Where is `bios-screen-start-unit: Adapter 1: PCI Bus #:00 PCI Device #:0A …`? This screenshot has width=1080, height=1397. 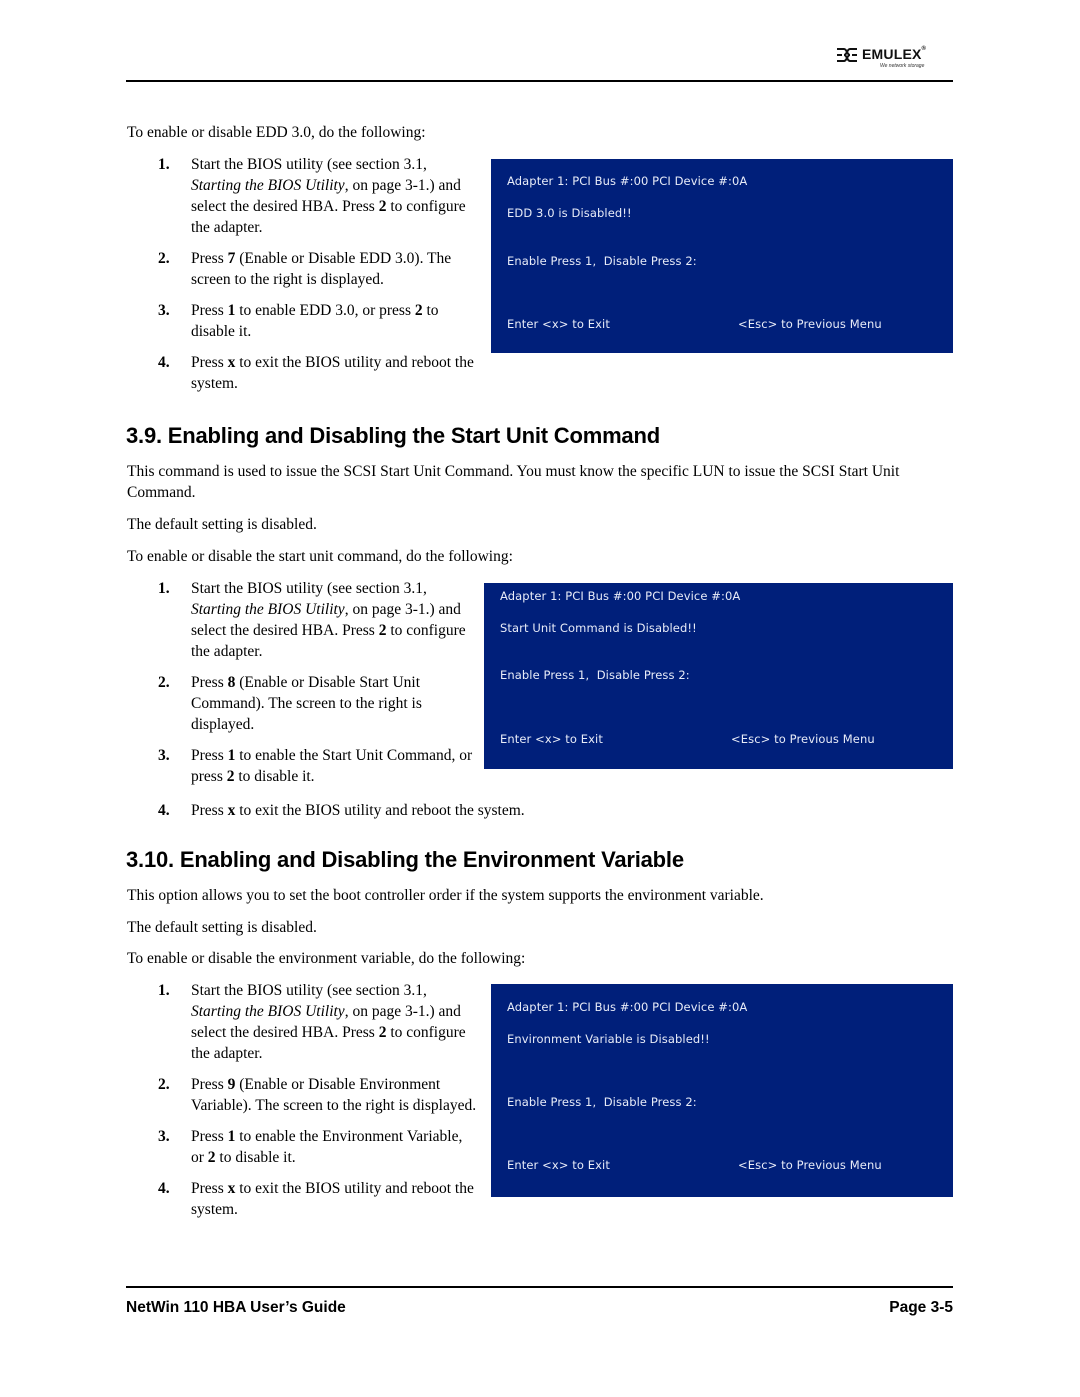 bios-screen-start-unit: Adapter 1: PCI Bus #:00 PCI Device #:0A … is located at coordinates (718, 676).